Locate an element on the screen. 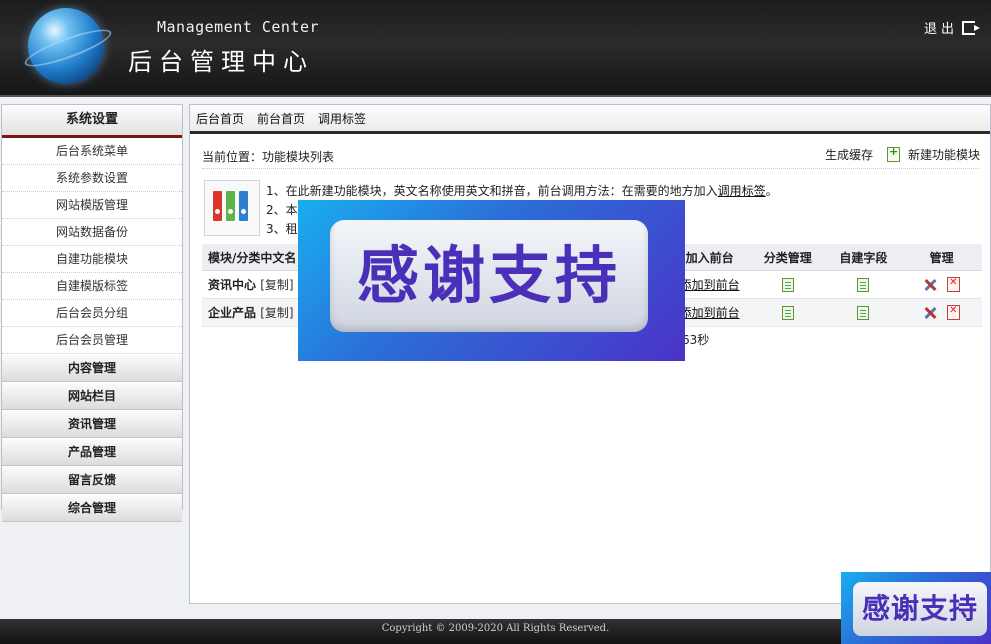 The width and height of the screenshot is (991, 644). mini-banner-plate: 感谢支持 is located at coordinates (920, 609).